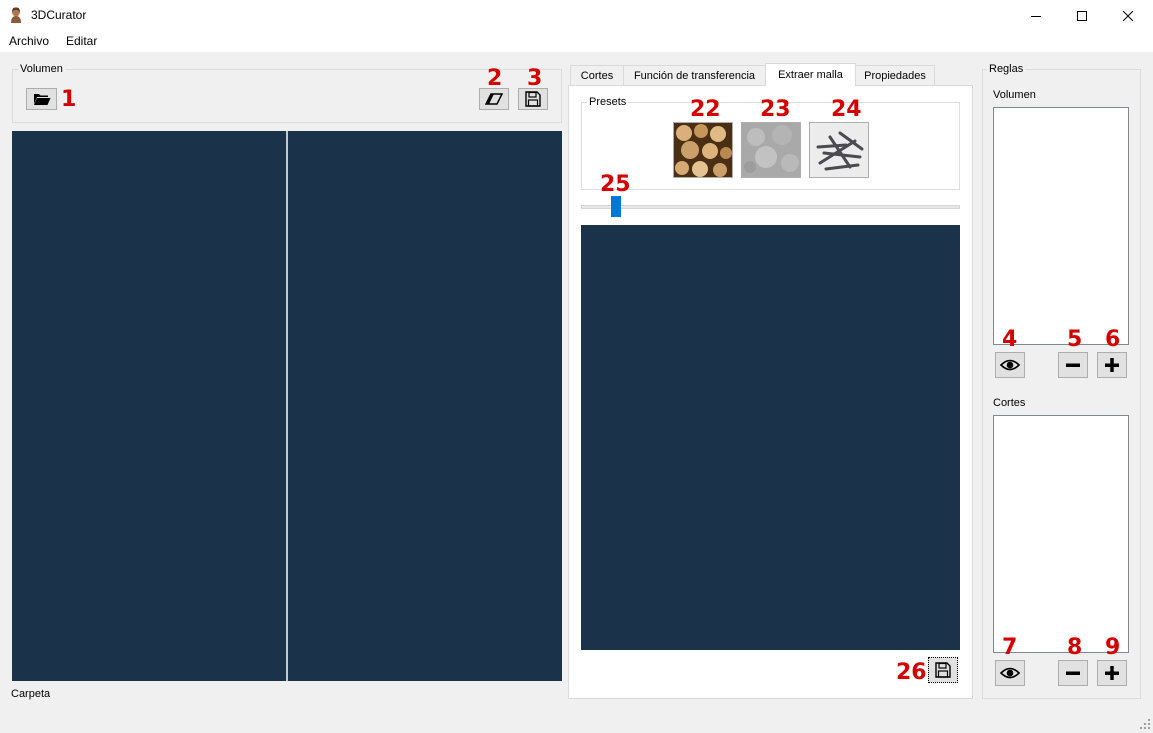 This screenshot has height=733, width=1153. I want to click on annotation-25: 25, so click(615, 184).